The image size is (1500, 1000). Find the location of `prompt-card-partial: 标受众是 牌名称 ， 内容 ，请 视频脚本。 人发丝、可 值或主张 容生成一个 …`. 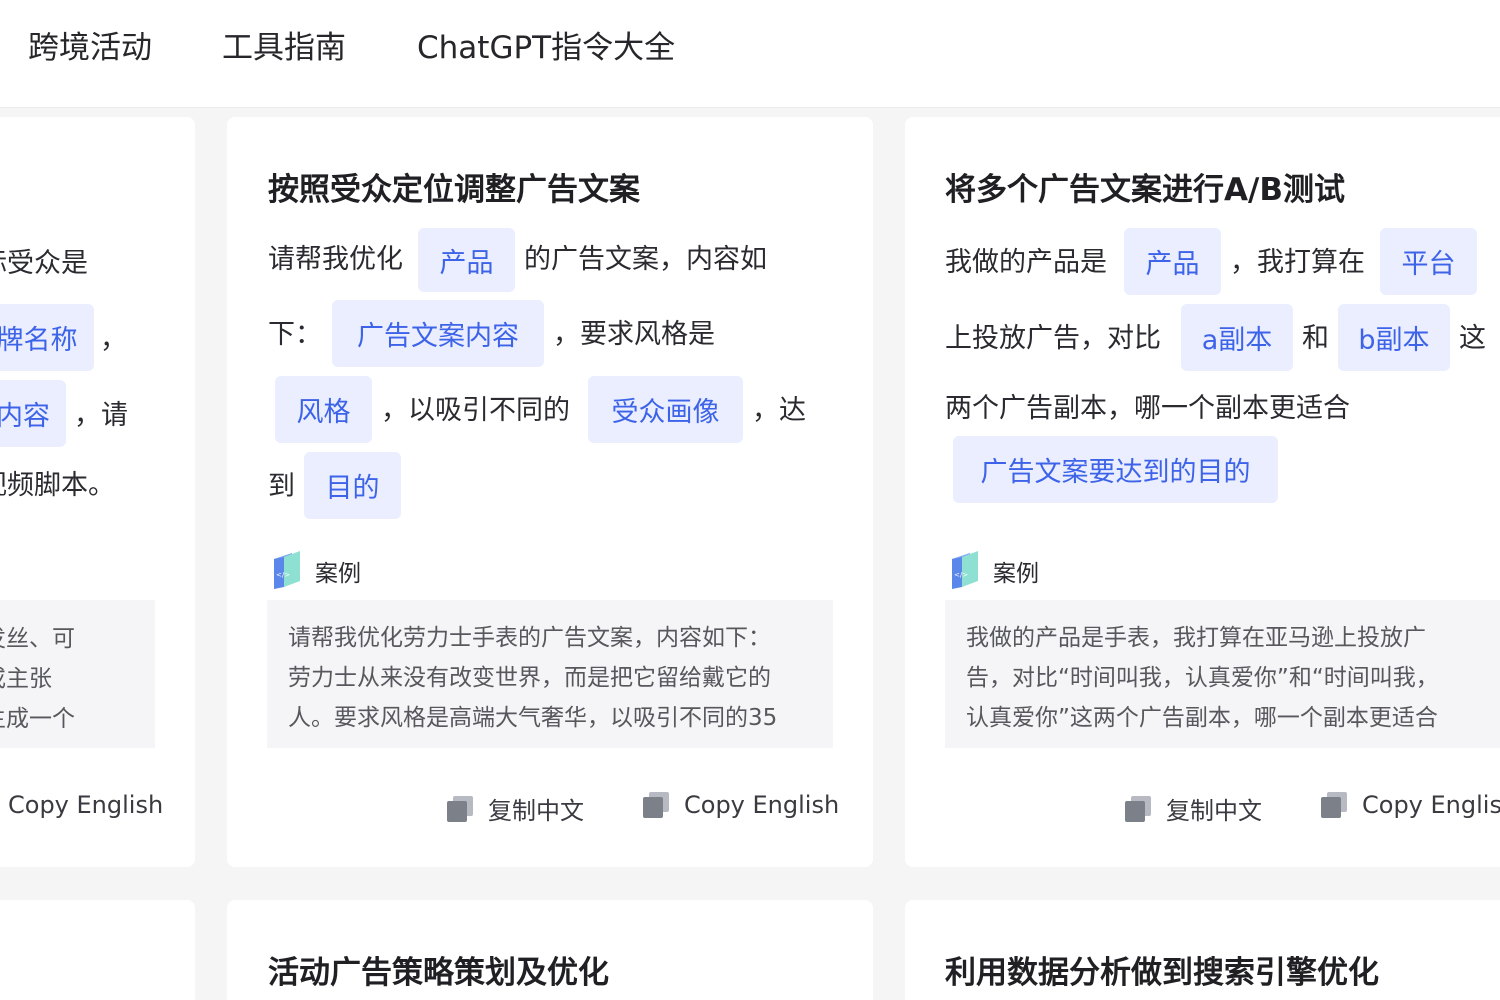

prompt-card-partial: 标受众是 牌名称 ， 内容 ，请 视频脚本。 人发丝、可 值或主张 容生成一个 … is located at coordinates (97, 492).